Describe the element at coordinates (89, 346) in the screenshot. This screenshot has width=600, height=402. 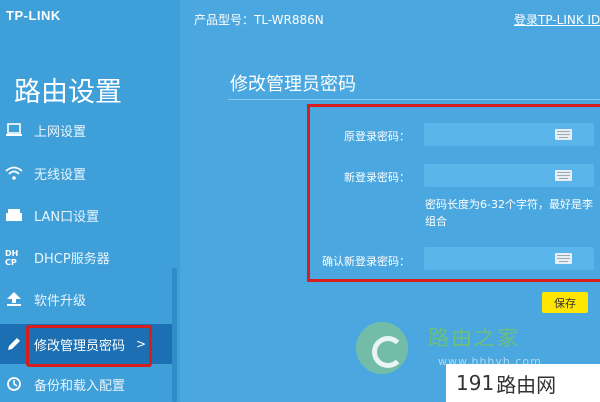
I see `highlight-box-nav` at that location.